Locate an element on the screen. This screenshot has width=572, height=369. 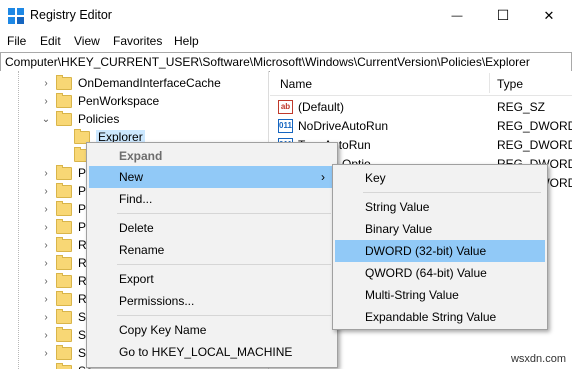
minimize-icon: — is located at coordinates (457, 15).